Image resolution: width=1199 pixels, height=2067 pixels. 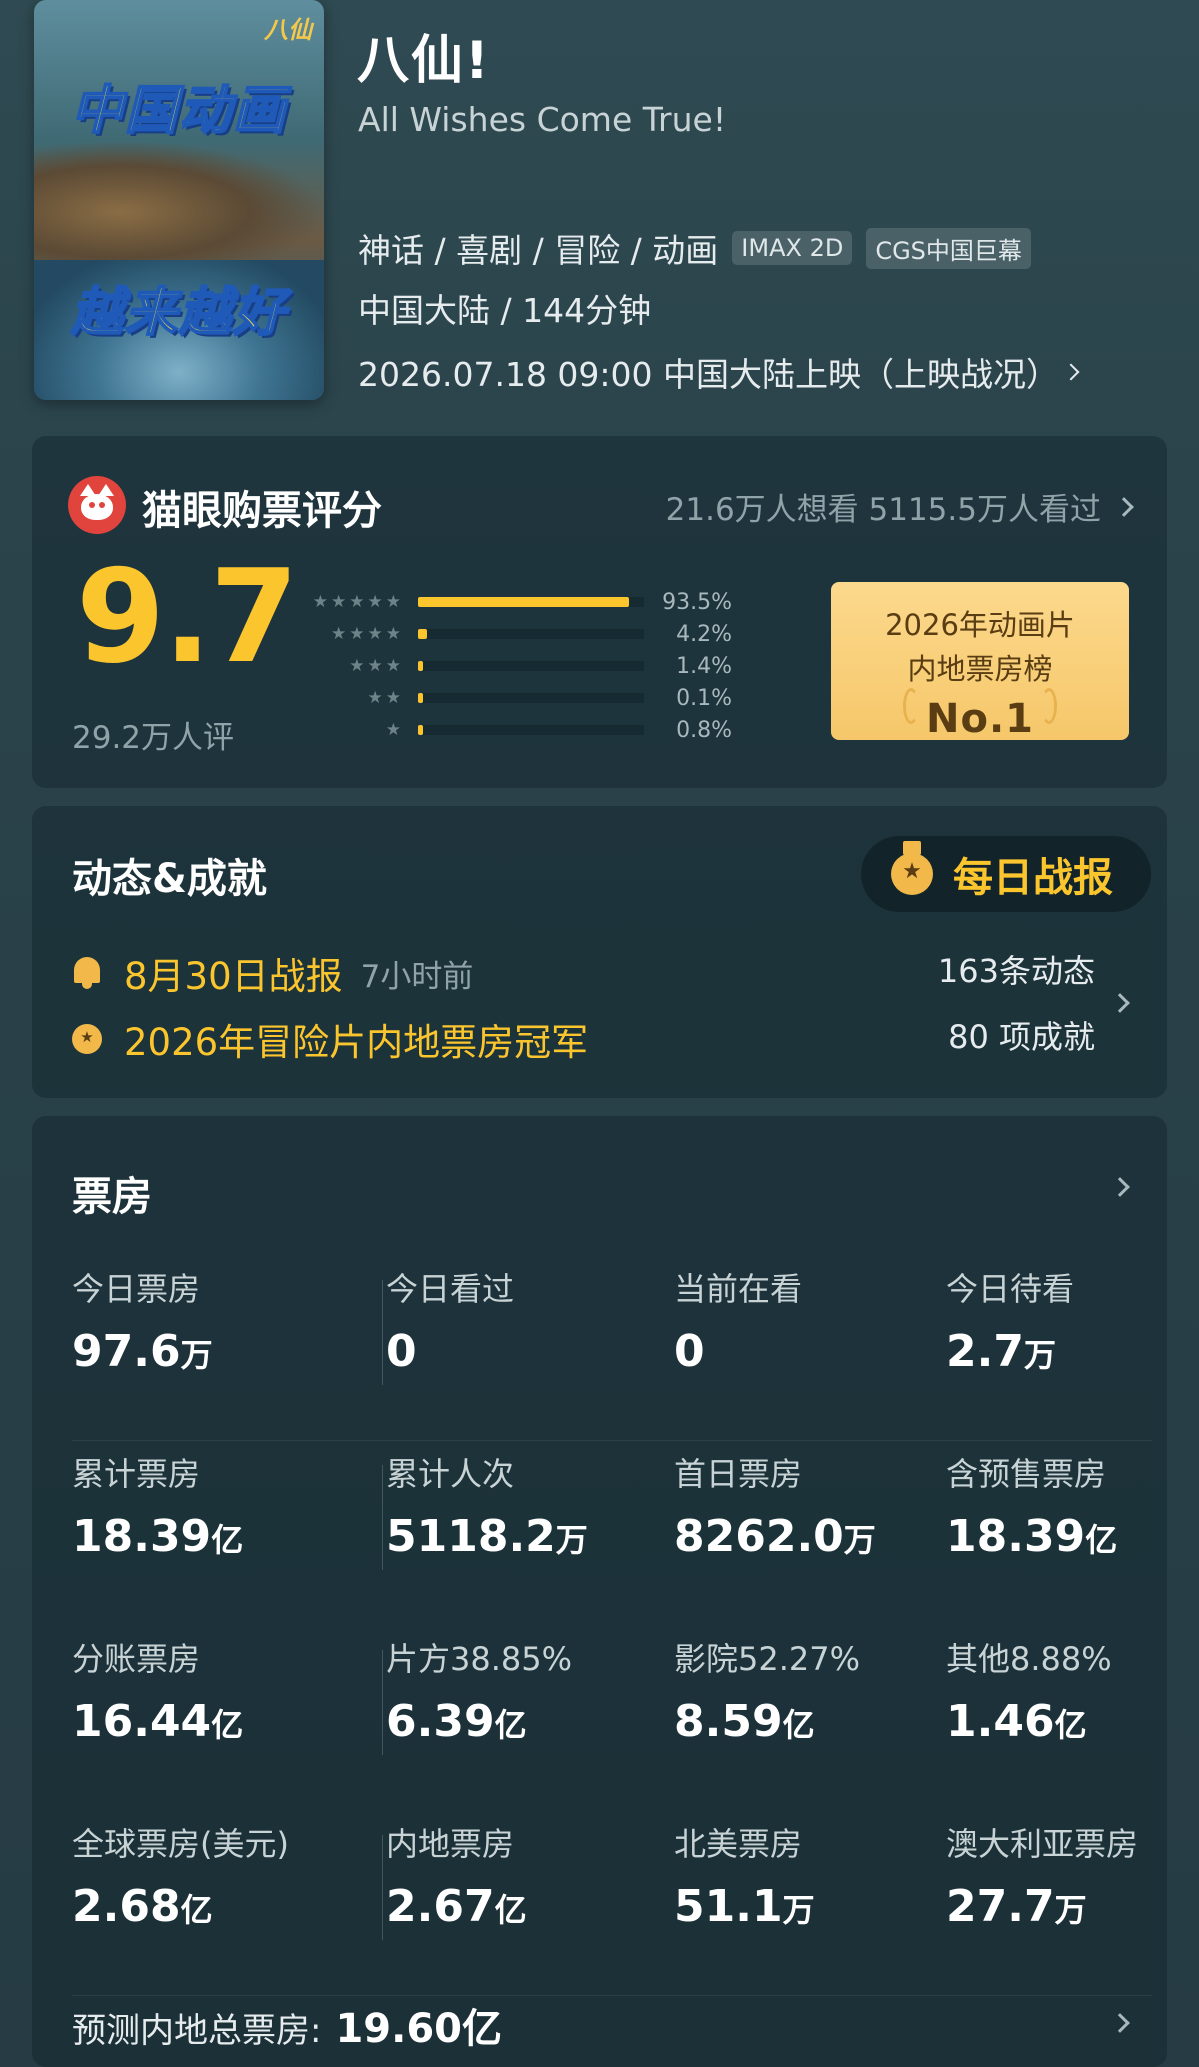 What do you see at coordinates (142, 1536) in the screenshot?
I see `stat-number: 18.39` at bounding box center [142, 1536].